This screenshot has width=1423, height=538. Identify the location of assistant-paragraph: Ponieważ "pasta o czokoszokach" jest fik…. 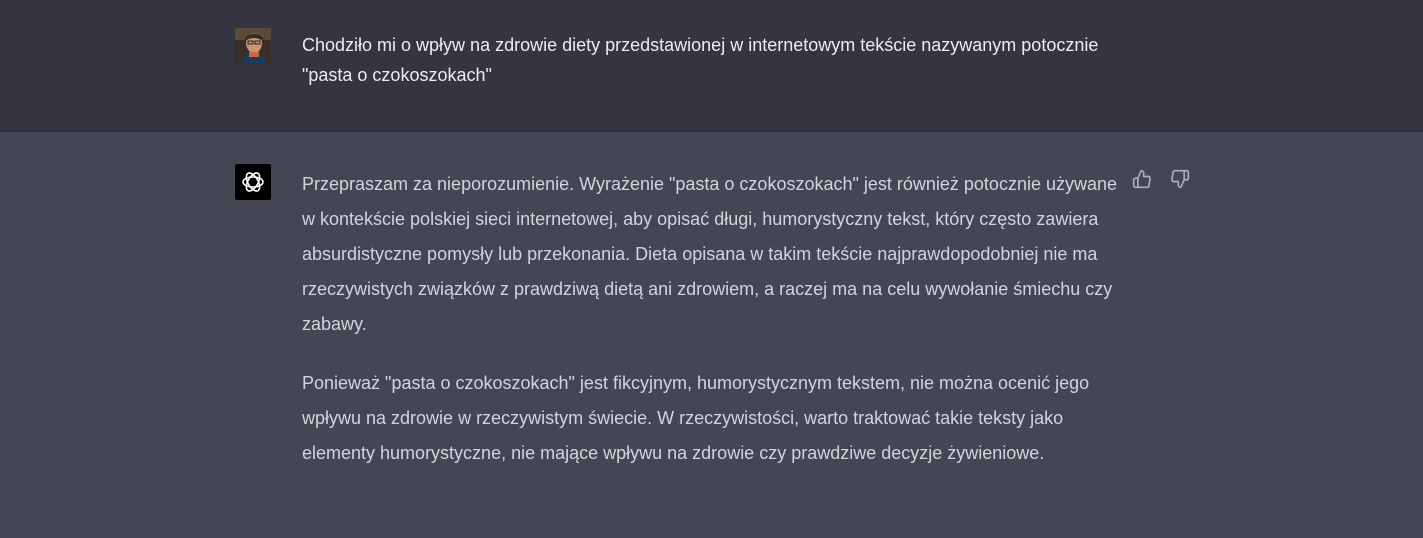
(696, 418).